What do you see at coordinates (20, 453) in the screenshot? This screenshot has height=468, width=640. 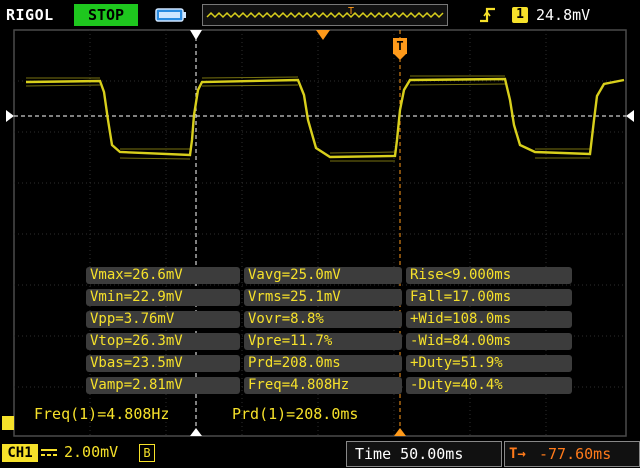 I see `ch1-button: CH1` at bounding box center [20, 453].